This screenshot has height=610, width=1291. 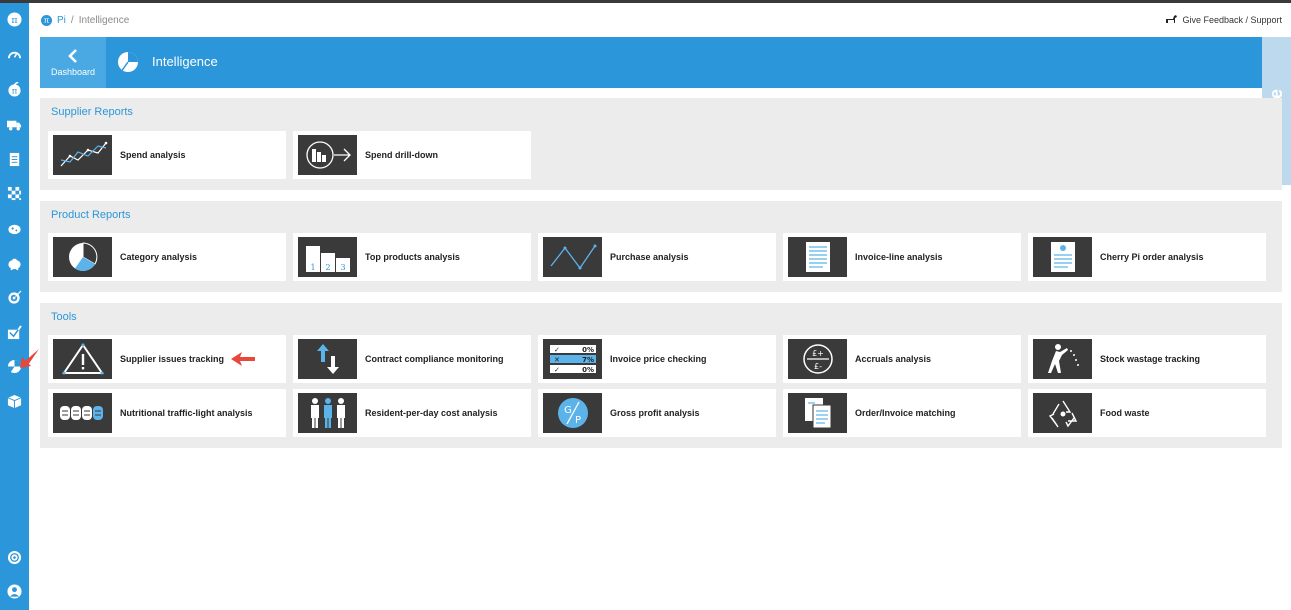 I want to click on breadcrumb-home-link: Pi, so click(x=61, y=20).